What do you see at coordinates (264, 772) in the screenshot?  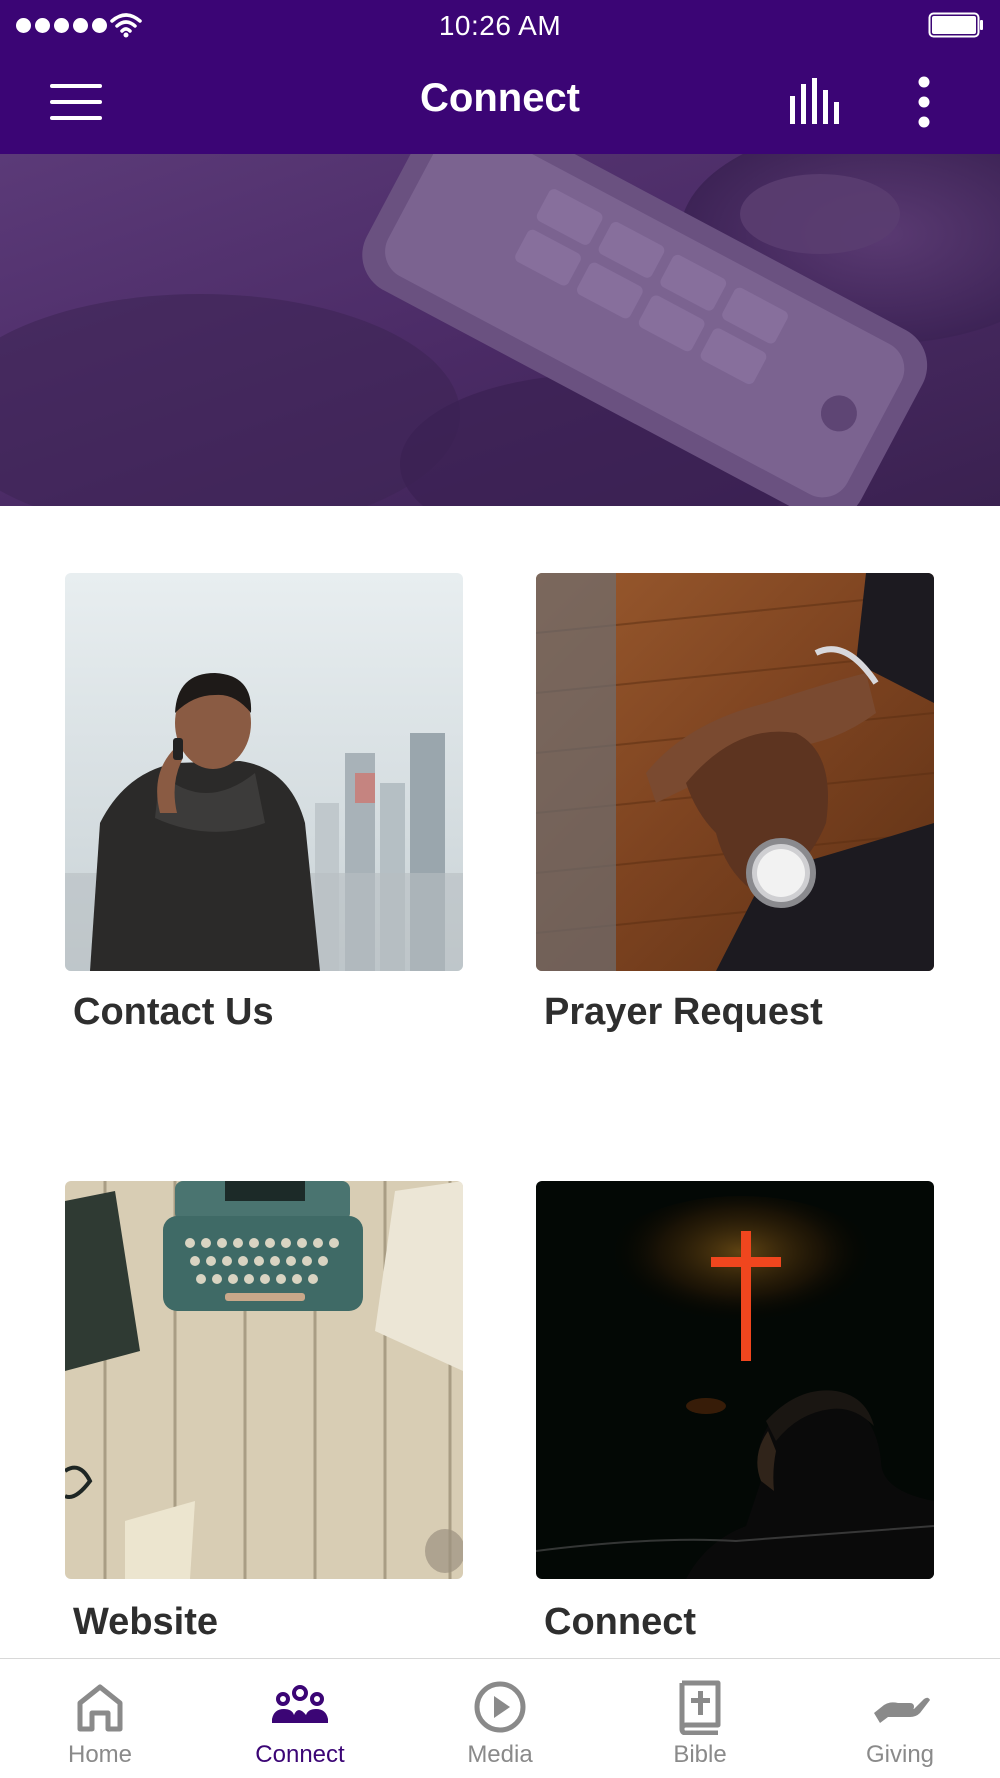 I see `man-on-phone-photo` at bounding box center [264, 772].